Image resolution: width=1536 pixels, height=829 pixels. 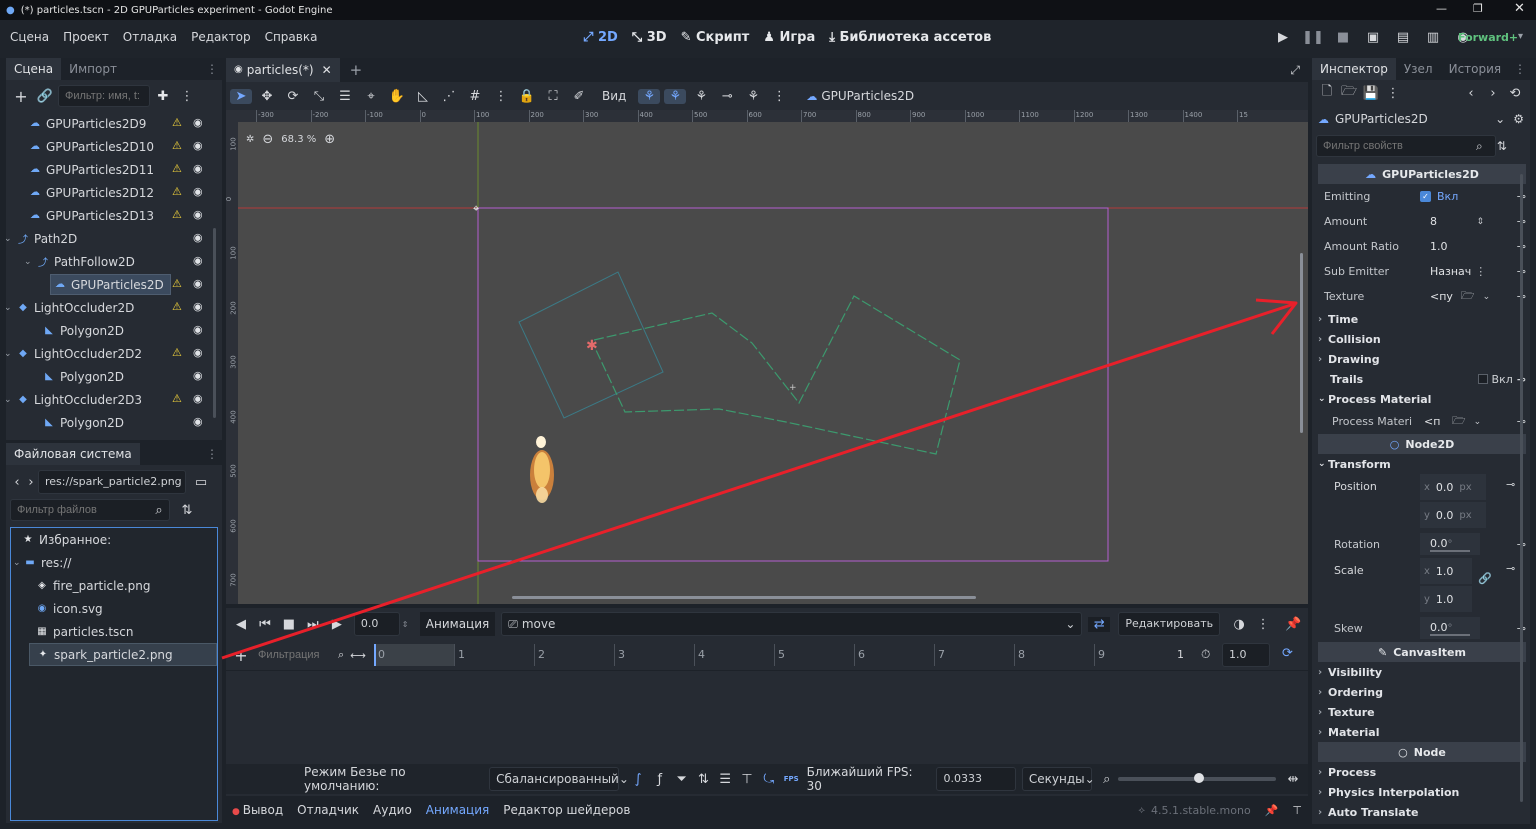 I want to click on scene-node-lightoccluder2d: ⌄ ◆ LightOccluder2D ⚠ ◉, so click(x=114, y=307).